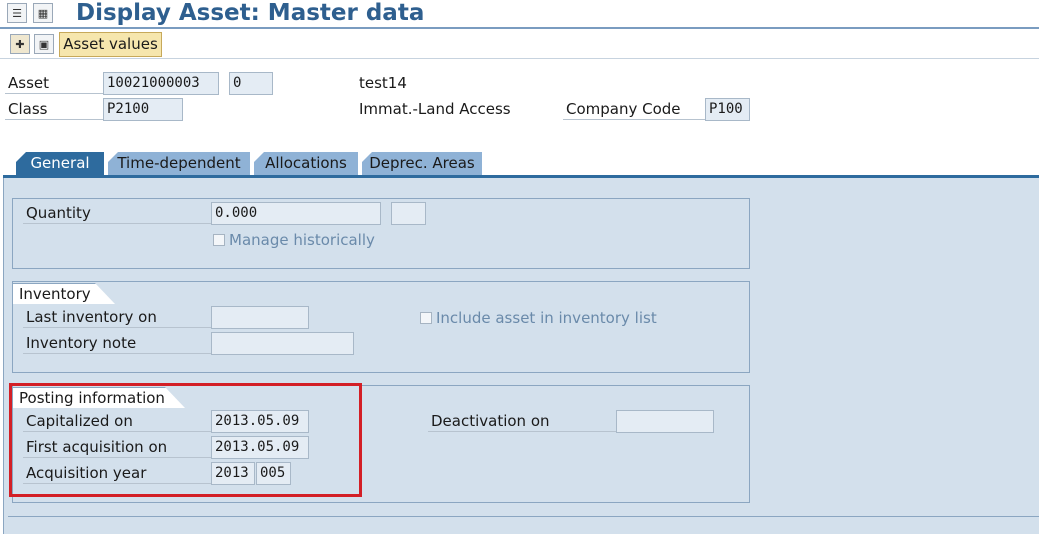  Describe the element at coordinates (54, 109) in the screenshot. I see `class-label: Class` at that location.